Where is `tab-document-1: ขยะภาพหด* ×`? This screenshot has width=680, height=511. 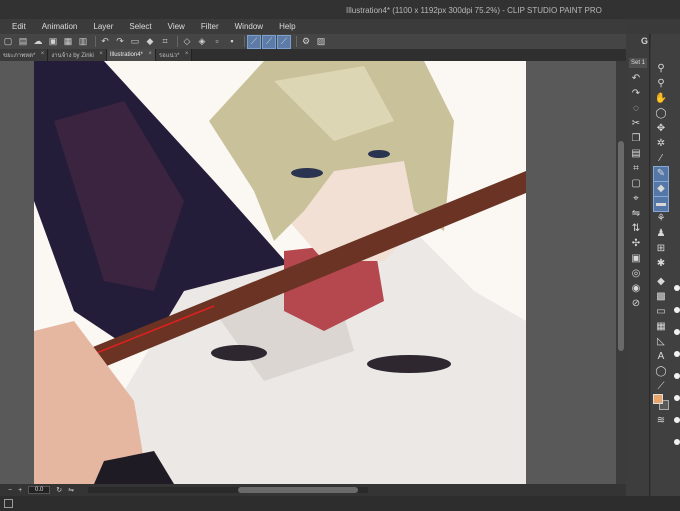
tab-document-1: ขยะภาพหด* × is located at coordinates (24, 55).